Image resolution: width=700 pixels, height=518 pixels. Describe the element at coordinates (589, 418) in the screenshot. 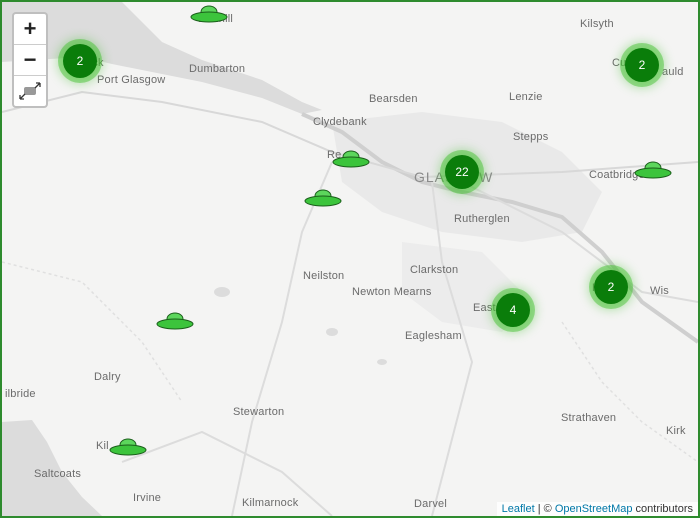

I see `place-strathaven: Strathaven` at that location.